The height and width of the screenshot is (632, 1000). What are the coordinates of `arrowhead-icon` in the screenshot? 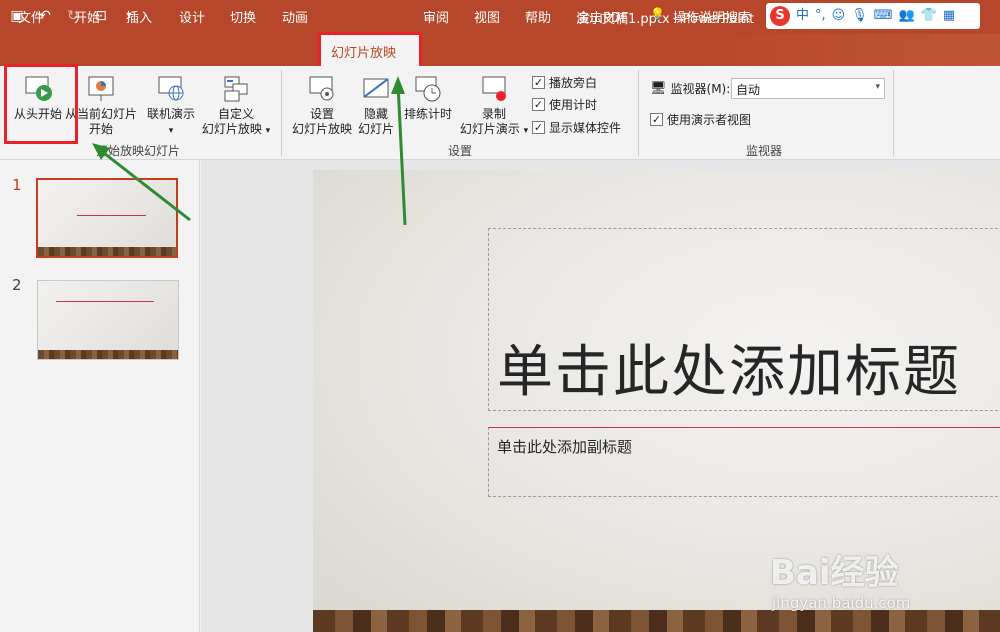 It's located at (398, 85).